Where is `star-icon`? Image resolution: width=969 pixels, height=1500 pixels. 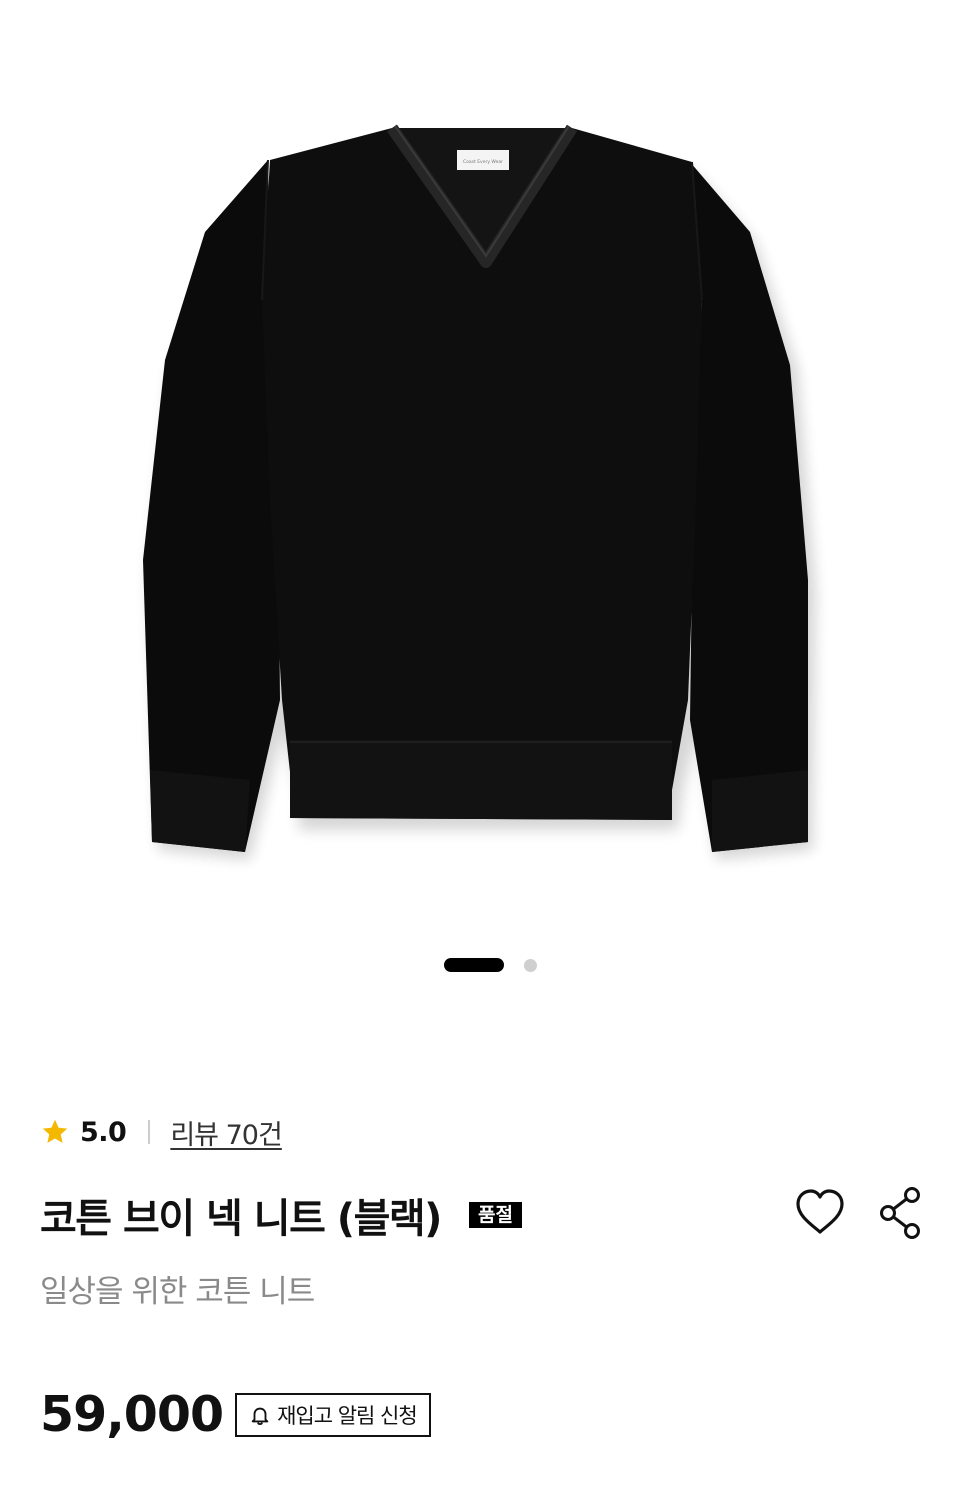 star-icon is located at coordinates (55, 1131).